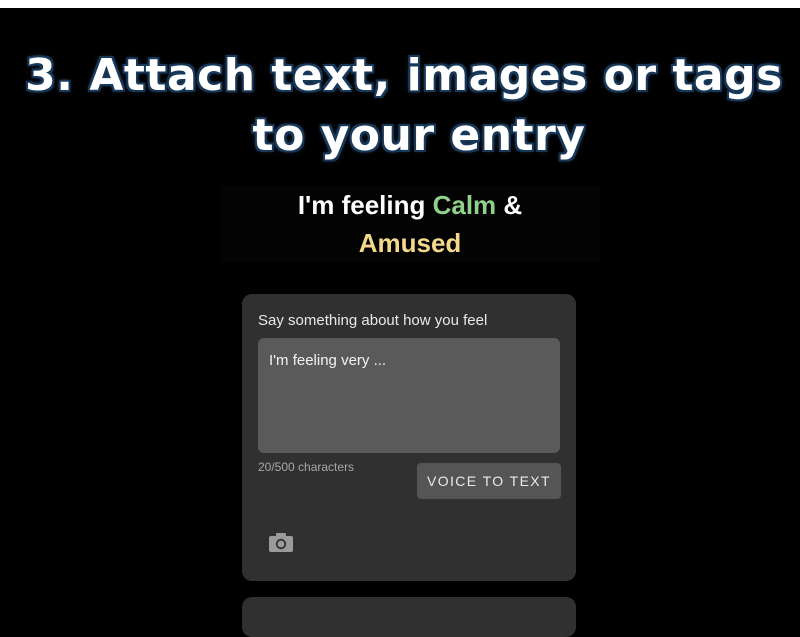  Describe the element at coordinates (419, 135) in the screenshot. I see `headline-line-2: to your entry` at that location.